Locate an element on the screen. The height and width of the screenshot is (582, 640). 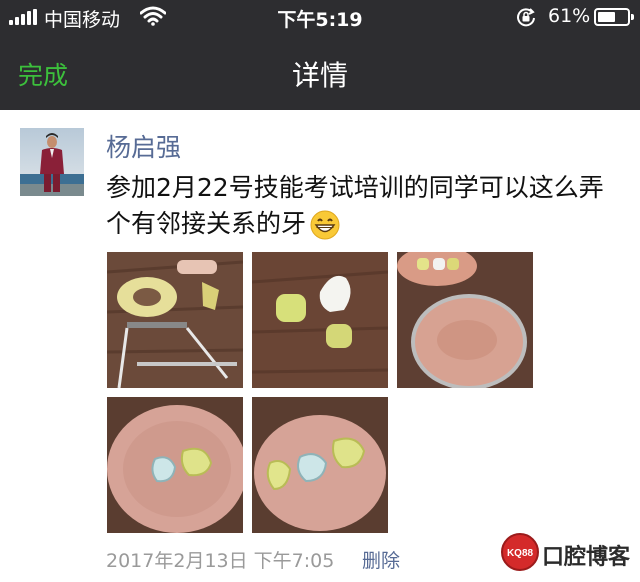
post-text-content: 参加2月22号技能考试培训的同学可以这么弄个有邻接关系的牙 is located at coordinates (355, 205).